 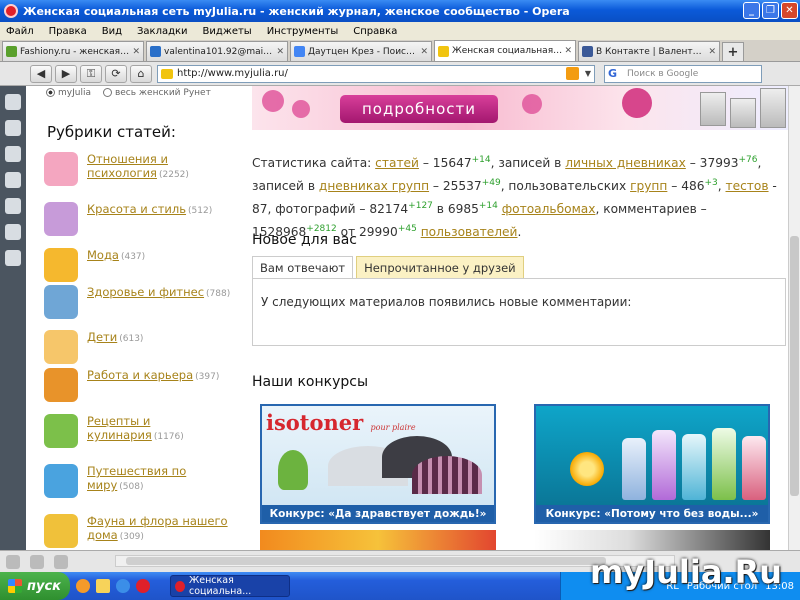 I want to click on minimize-button: _, so click(x=751, y=10).